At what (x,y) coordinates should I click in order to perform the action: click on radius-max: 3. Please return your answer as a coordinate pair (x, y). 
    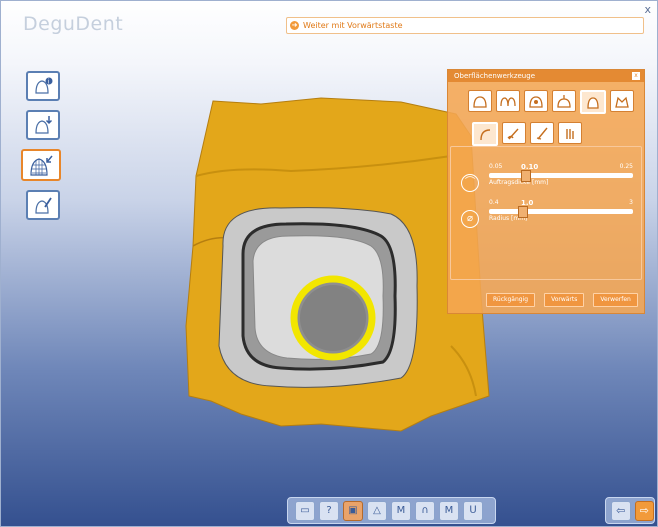
    Looking at the image, I should click on (631, 202).